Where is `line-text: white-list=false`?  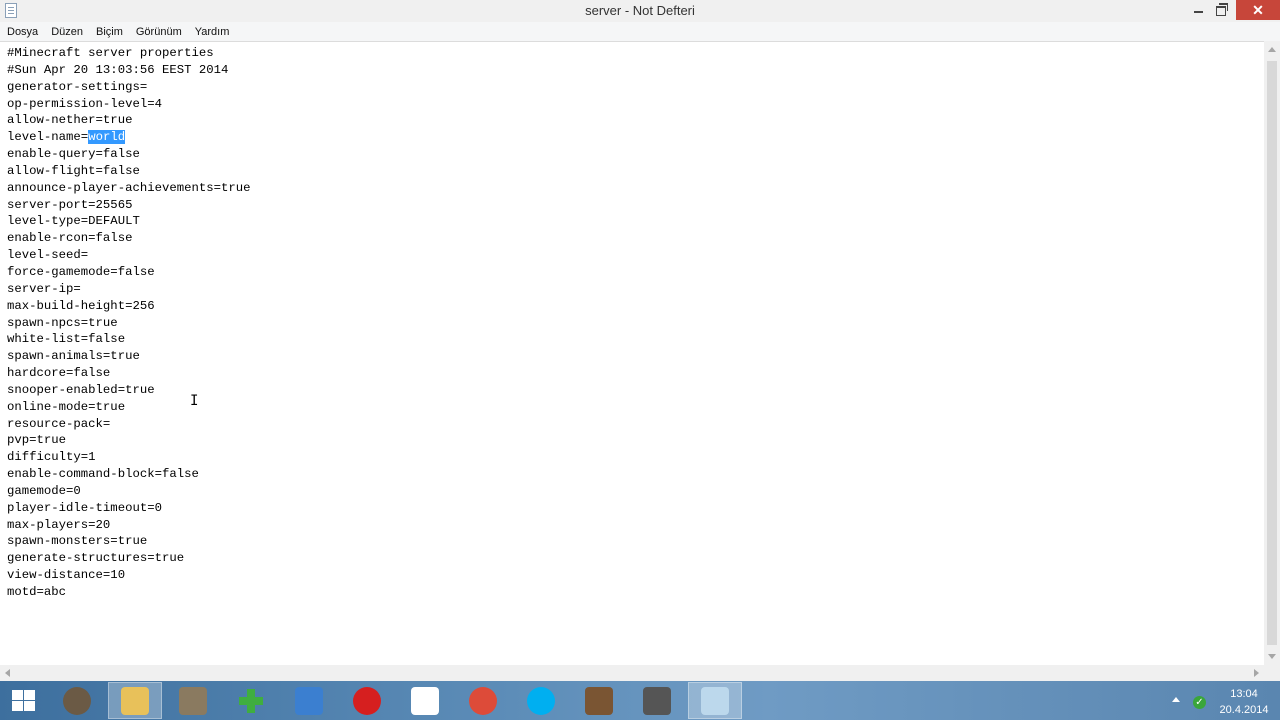 line-text: white-list=false is located at coordinates (66, 339).